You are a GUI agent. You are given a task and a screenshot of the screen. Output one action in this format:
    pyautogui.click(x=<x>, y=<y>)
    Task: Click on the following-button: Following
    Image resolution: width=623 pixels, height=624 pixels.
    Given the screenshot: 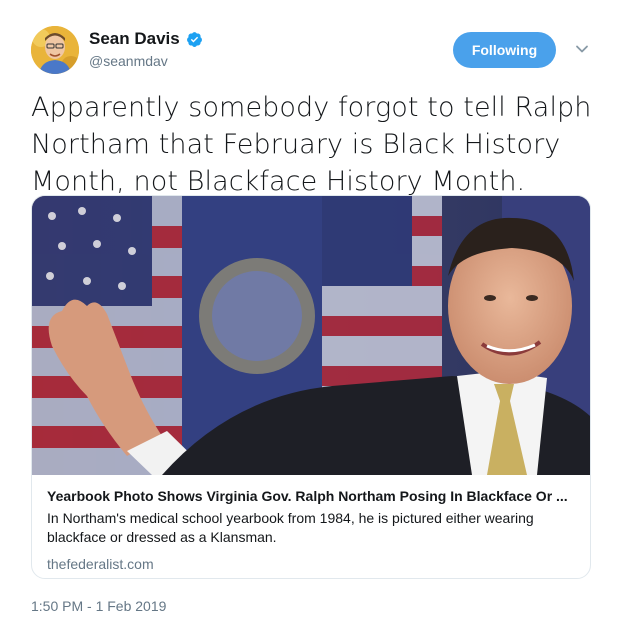 What is the action you would take?
    pyautogui.click(x=504, y=50)
    